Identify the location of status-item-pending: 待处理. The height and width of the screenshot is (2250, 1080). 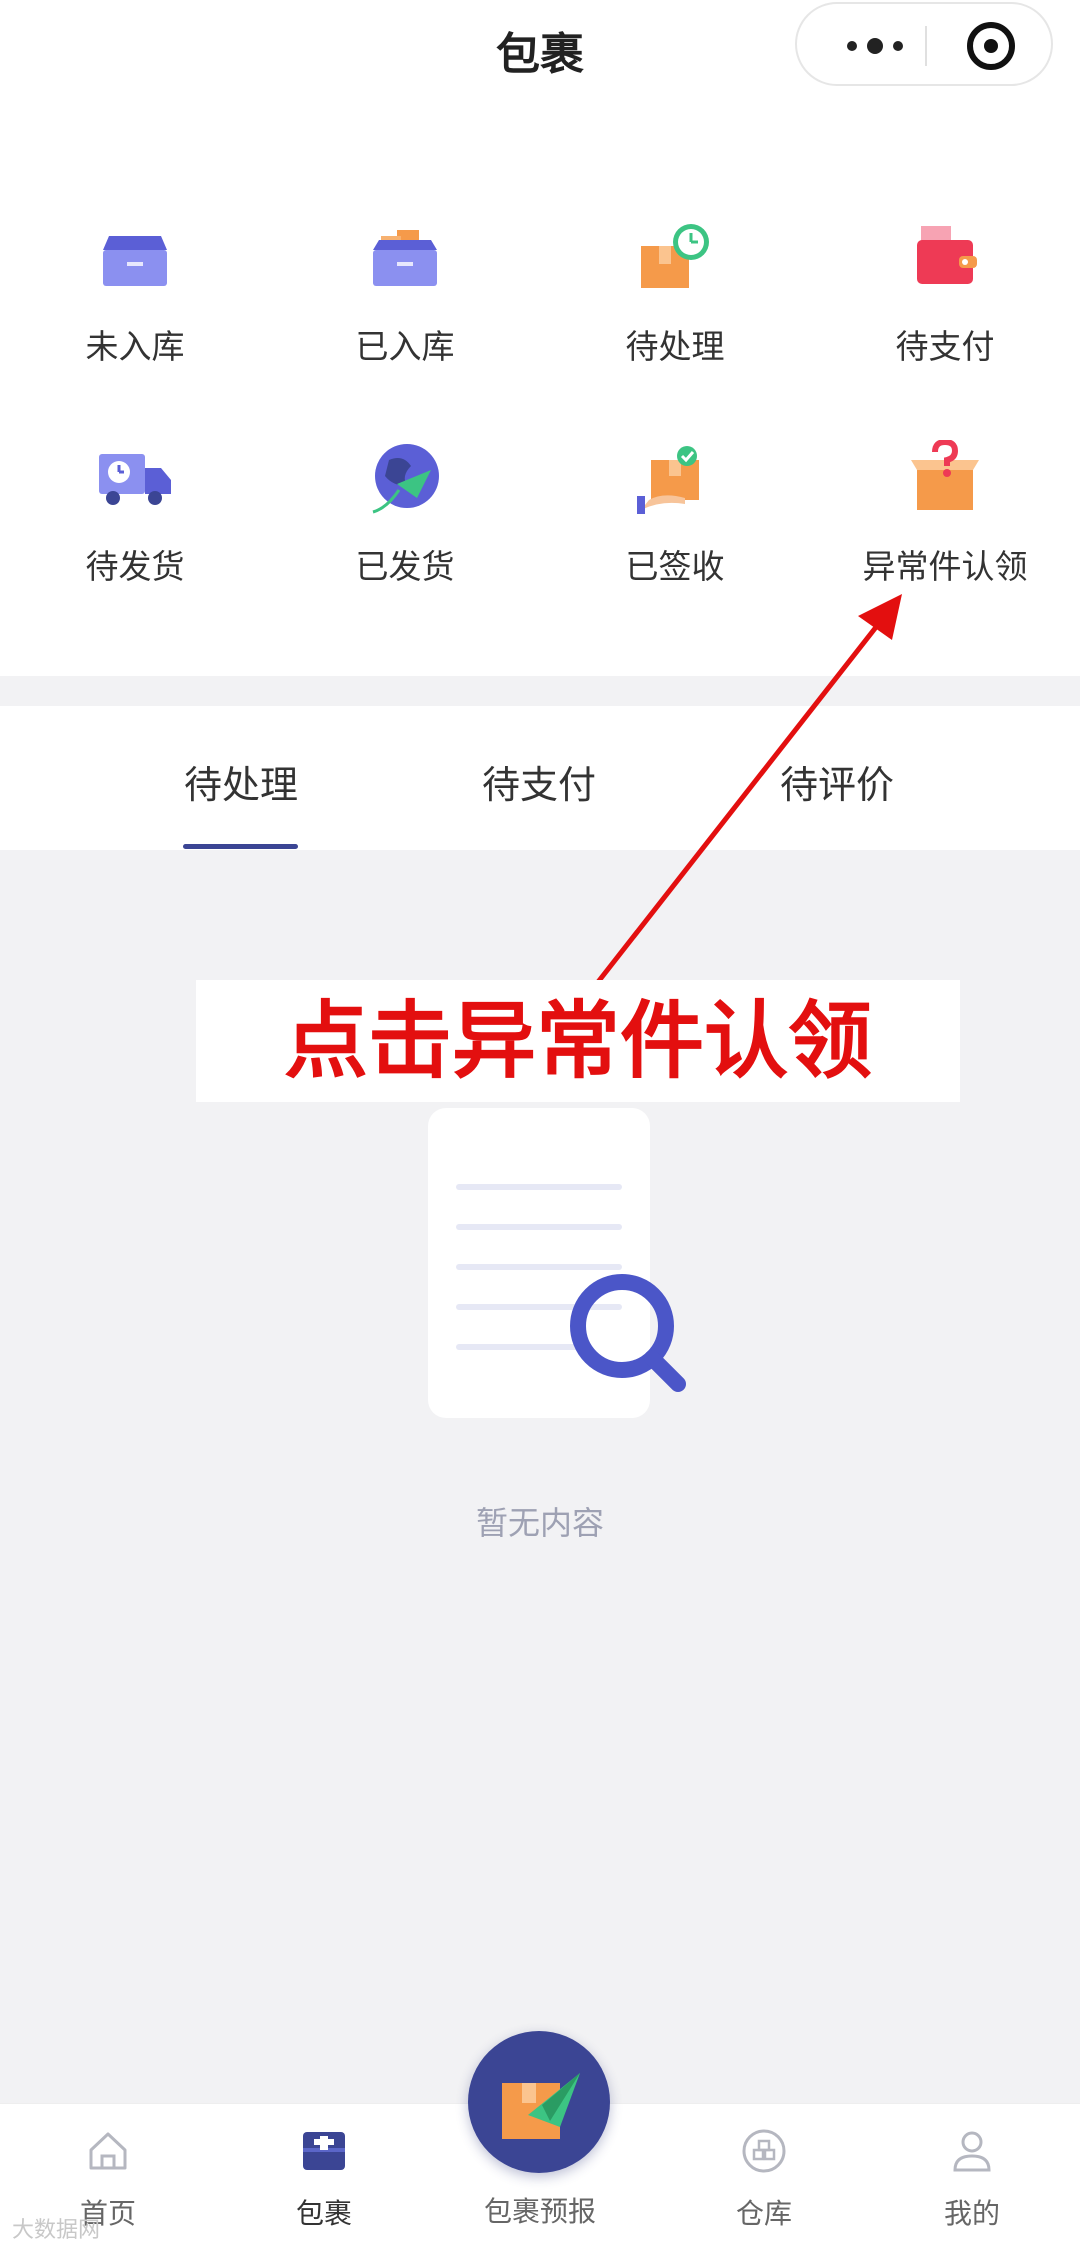
(675, 320).